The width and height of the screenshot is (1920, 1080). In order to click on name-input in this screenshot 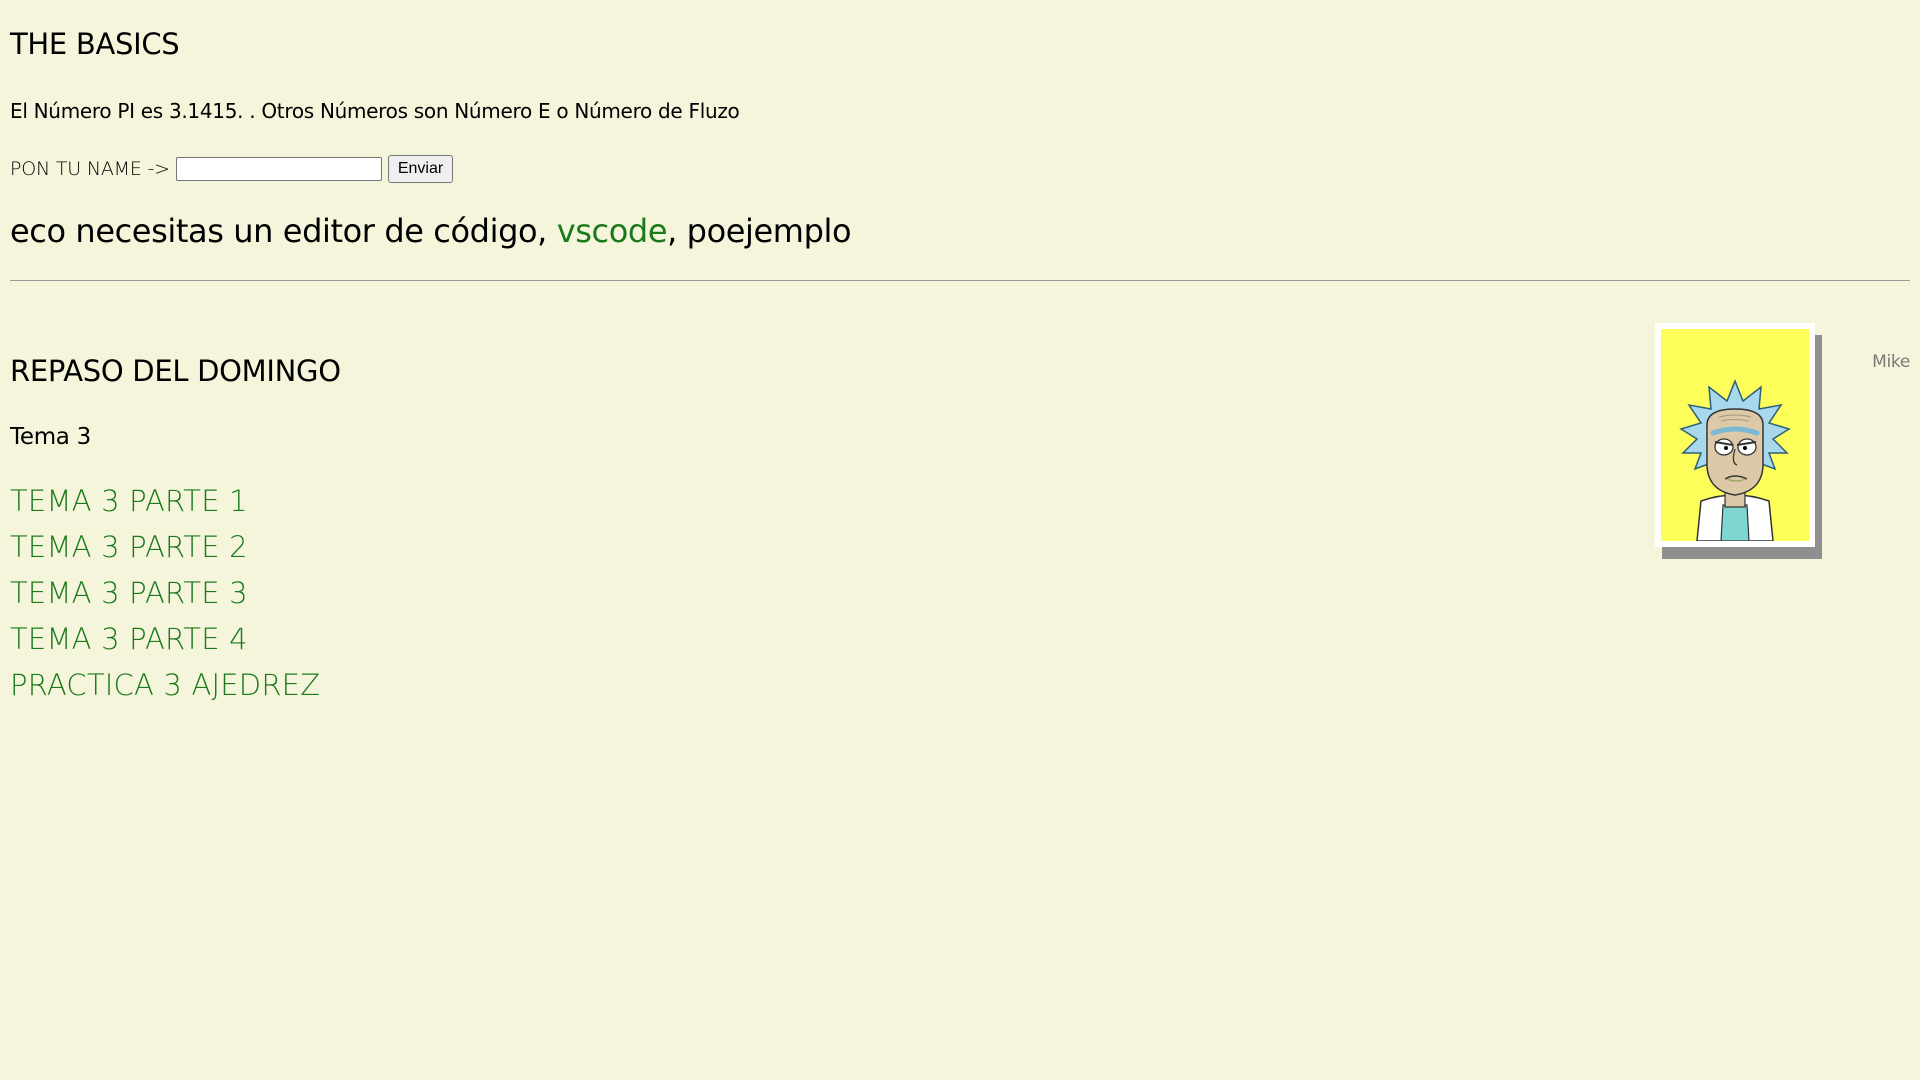, I will do `click(278, 169)`.